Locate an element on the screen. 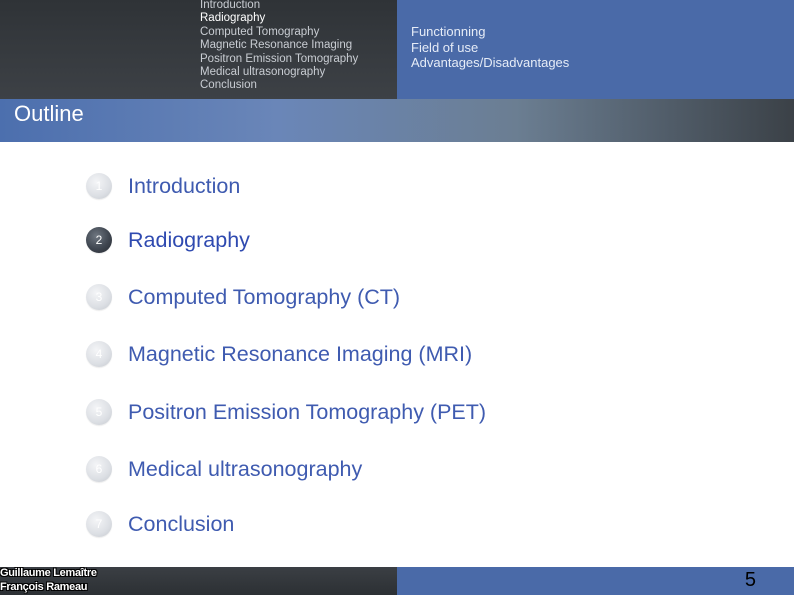 The height and width of the screenshot is (595, 794). nav-item-radiography: Radiography is located at coordinates (279, 18).